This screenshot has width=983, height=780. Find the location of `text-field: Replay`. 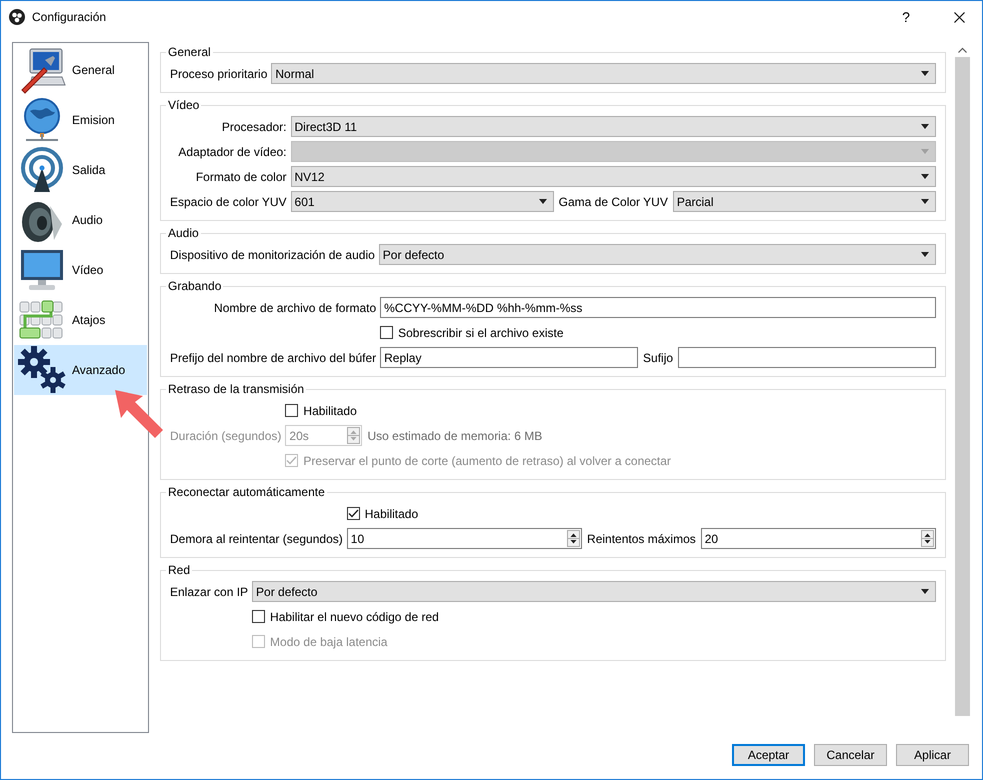

text-field: Replay is located at coordinates (509, 357).